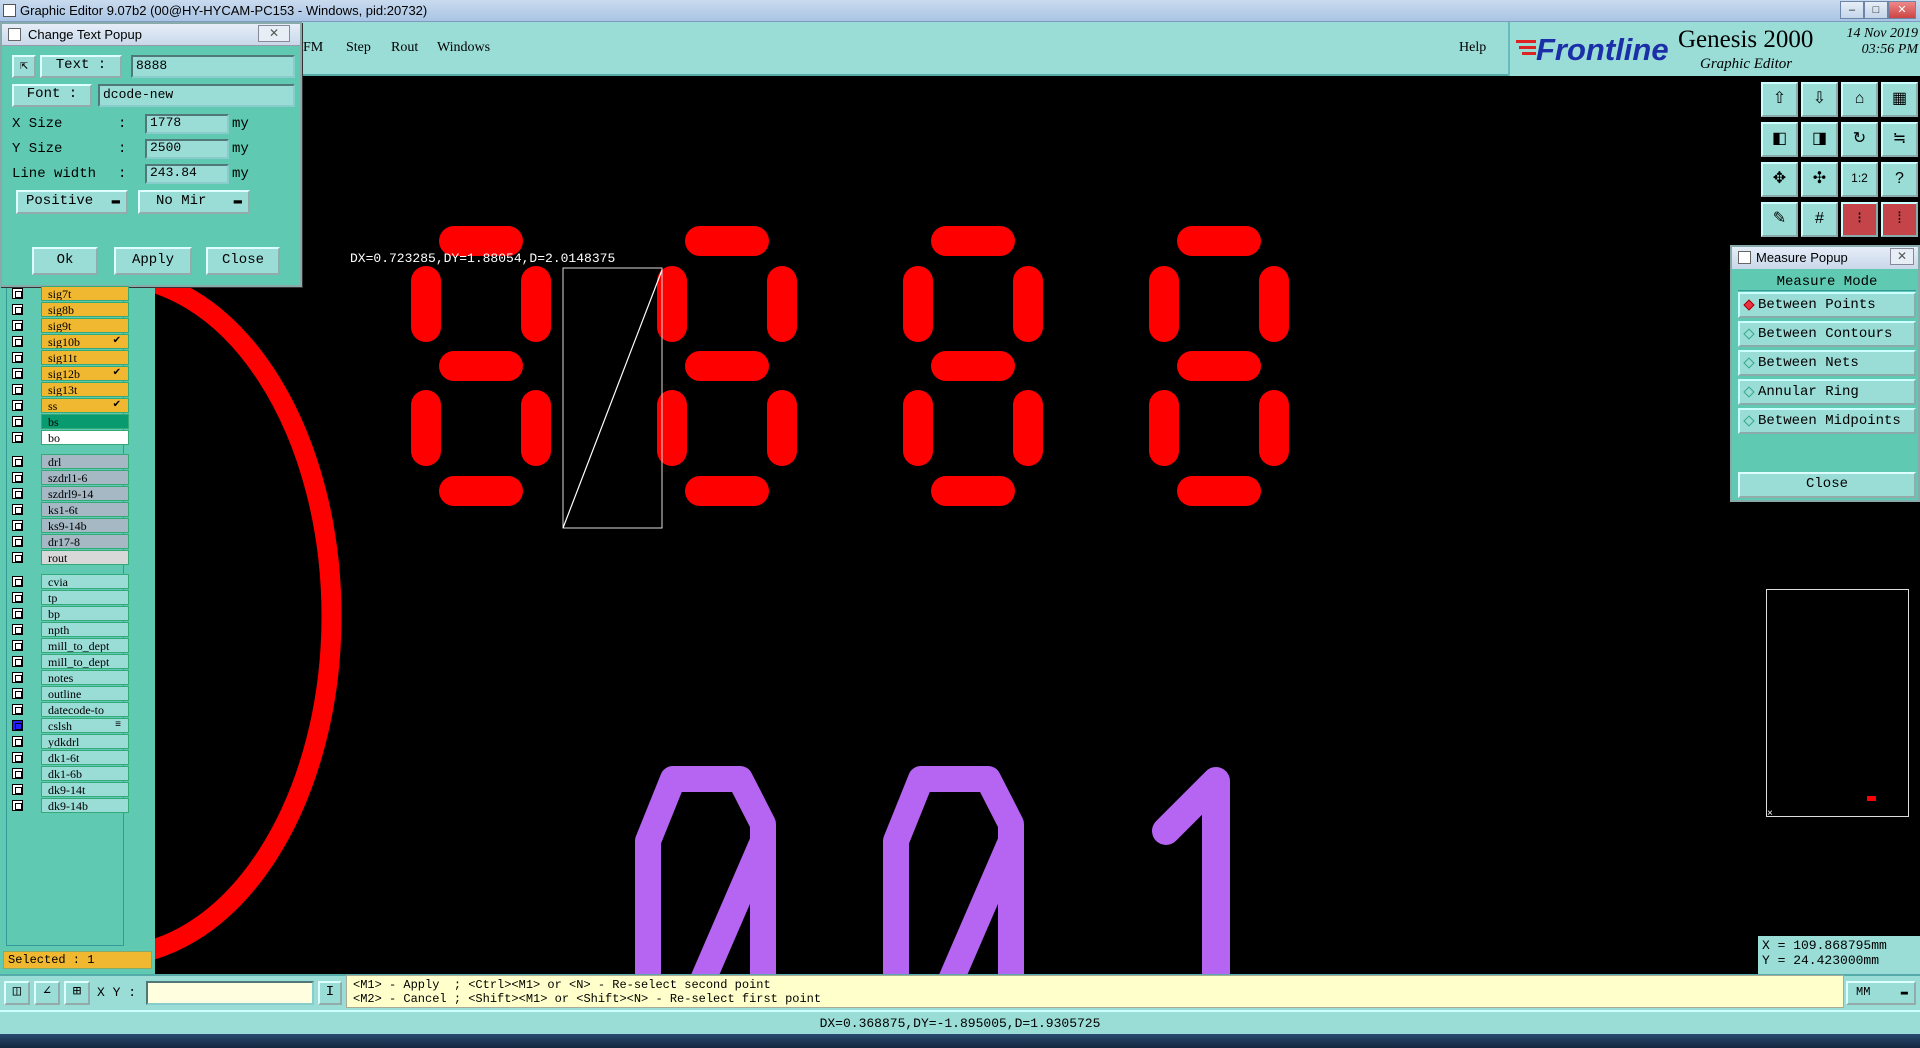 The image size is (1920, 1048). Describe the element at coordinates (67, 725) in the screenshot. I see `layer-item: cslsh ≡` at that location.